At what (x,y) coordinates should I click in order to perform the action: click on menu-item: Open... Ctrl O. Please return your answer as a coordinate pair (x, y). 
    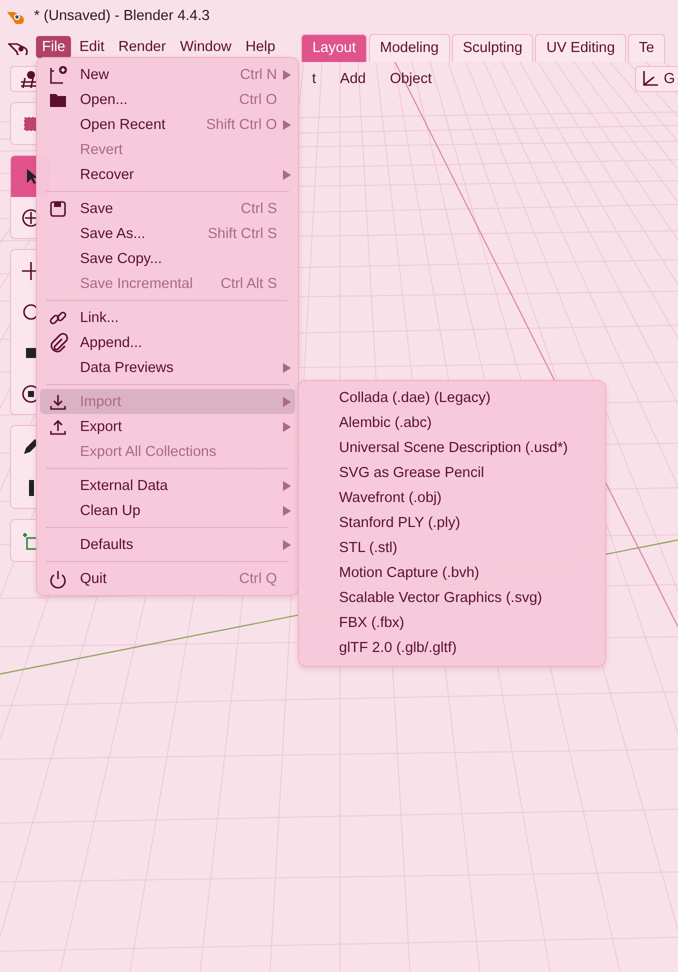
    Looking at the image, I should click on (167, 99).